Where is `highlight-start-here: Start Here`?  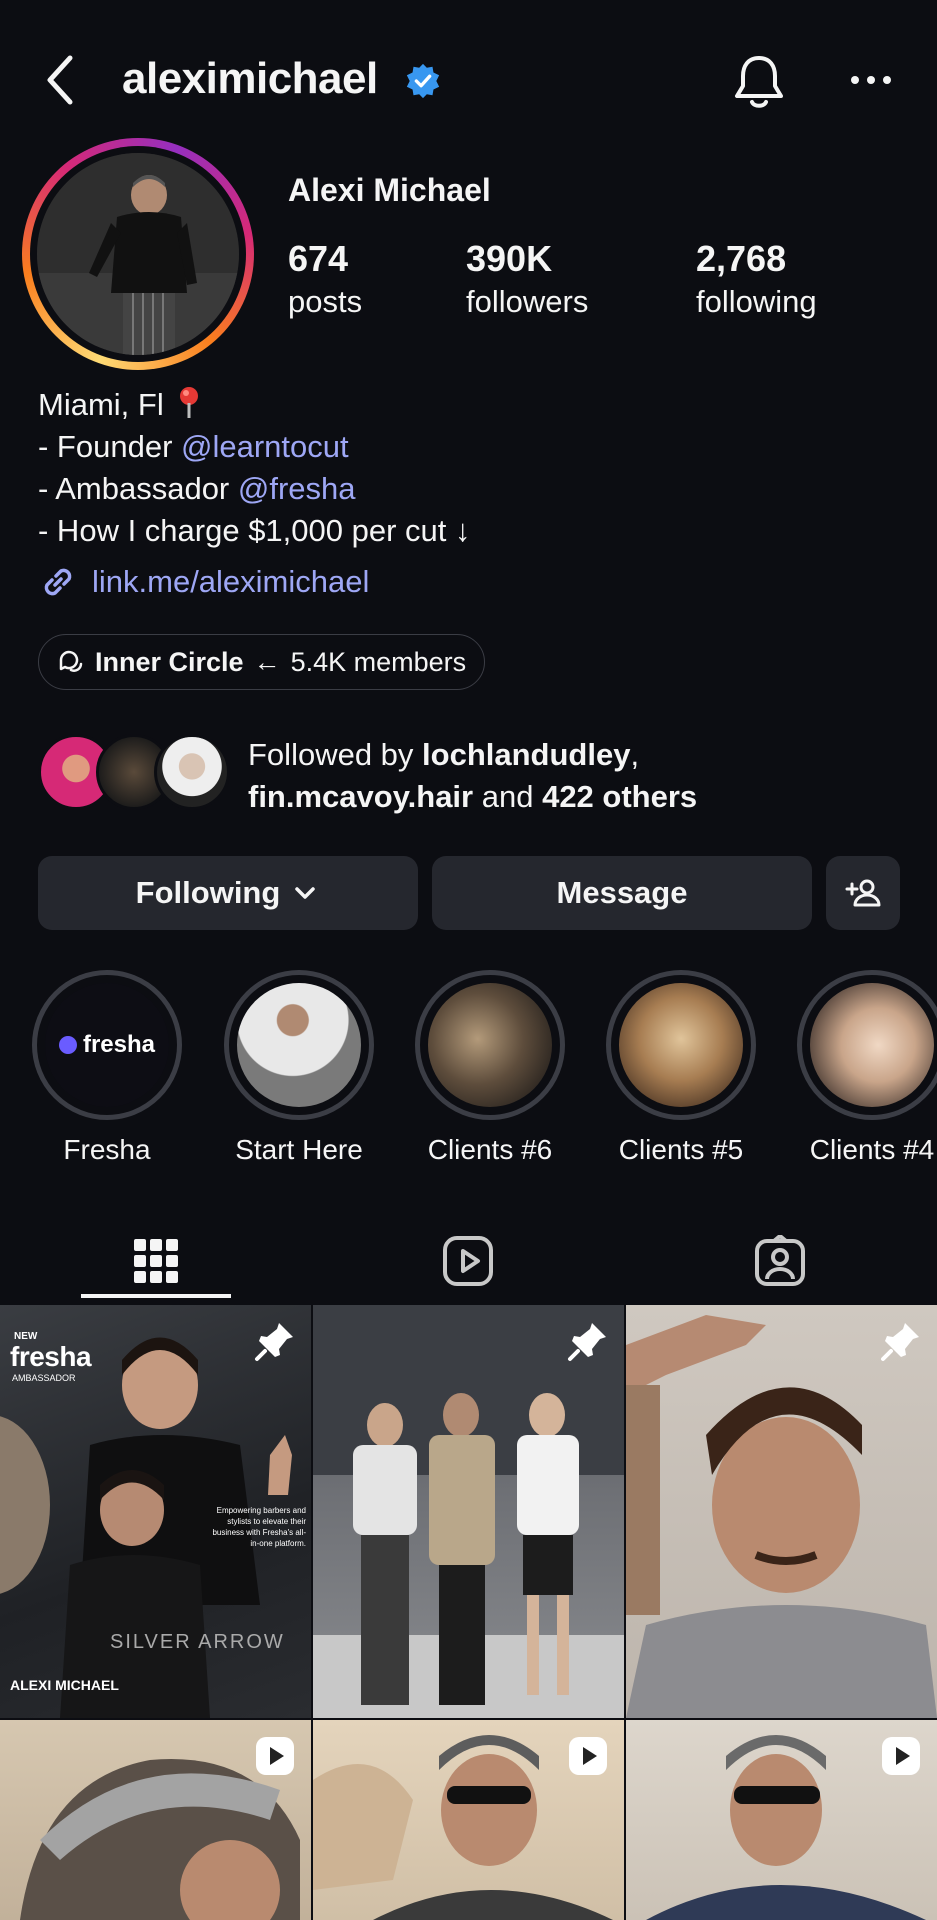 highlight-start-here: Start Here is located at coordinates (299, 1068).